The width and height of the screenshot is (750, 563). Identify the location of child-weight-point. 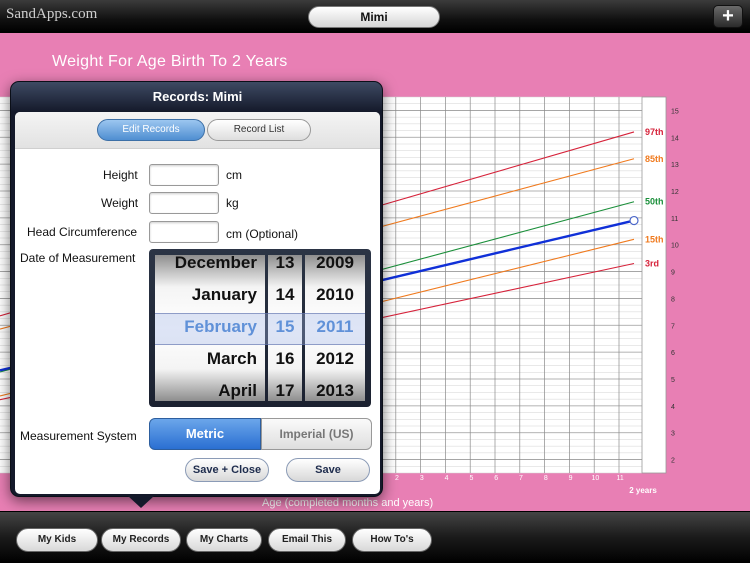
(634, 220).